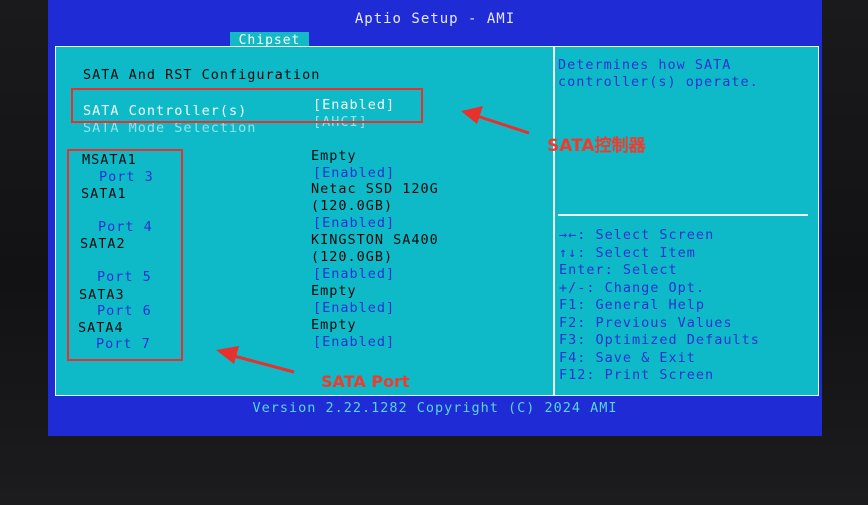 This screenshot has height=505, width=868. Describe the element at coordinates (435, 19) in the screenshot. I see `window-title: Aptio Setup - AMI` at that location.